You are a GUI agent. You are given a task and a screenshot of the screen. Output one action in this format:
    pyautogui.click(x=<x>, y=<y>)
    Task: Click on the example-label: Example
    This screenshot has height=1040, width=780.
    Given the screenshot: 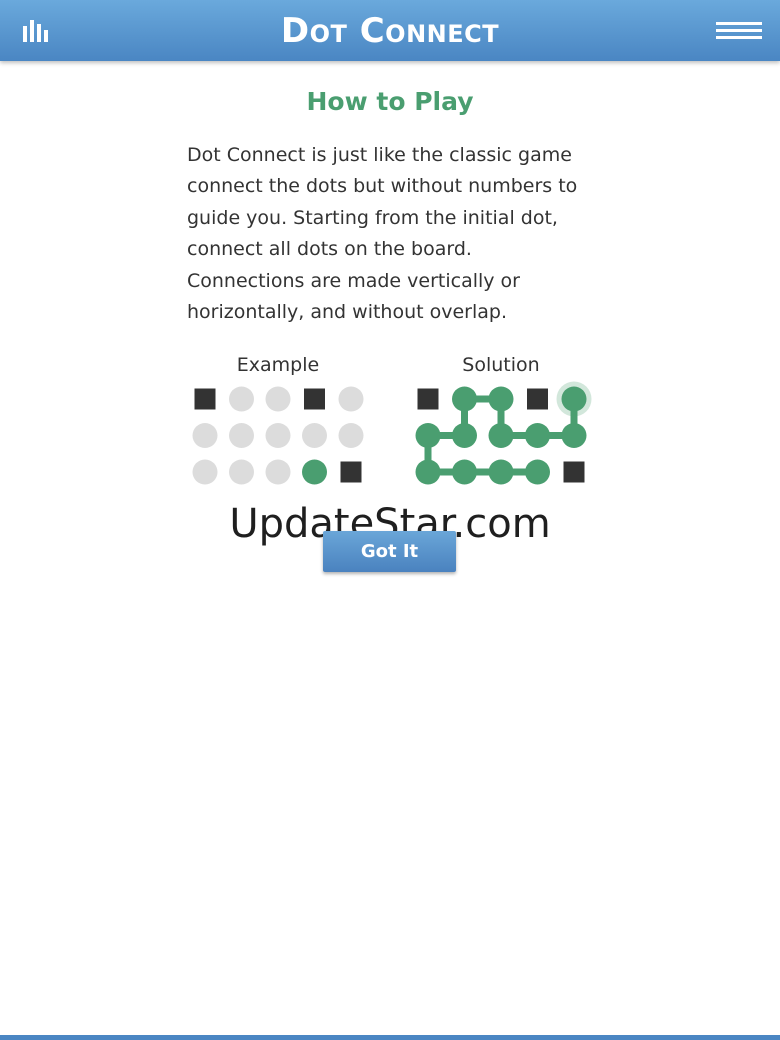 What is the action you would take?
    pyautogui.click(x=278, y=365)
    